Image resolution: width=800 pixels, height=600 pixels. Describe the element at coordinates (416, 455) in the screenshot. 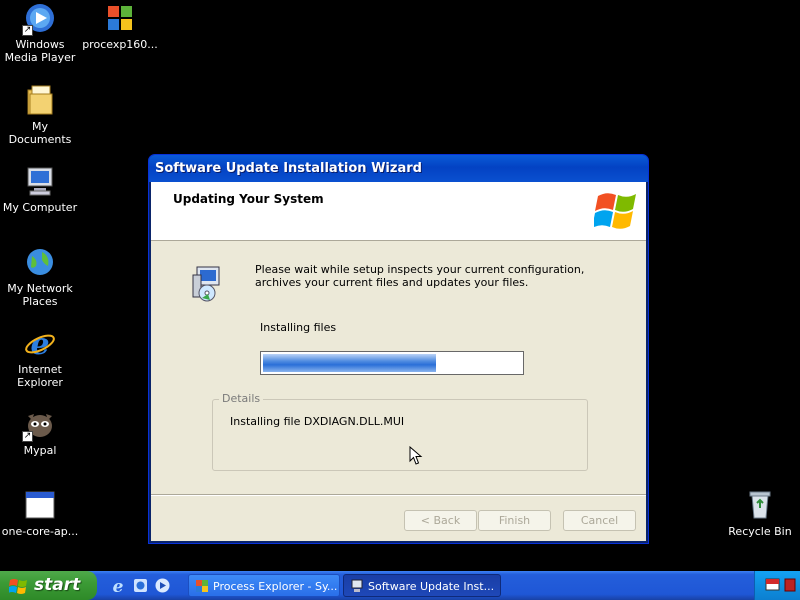

I see `mouse-pointer-icon` at that location.